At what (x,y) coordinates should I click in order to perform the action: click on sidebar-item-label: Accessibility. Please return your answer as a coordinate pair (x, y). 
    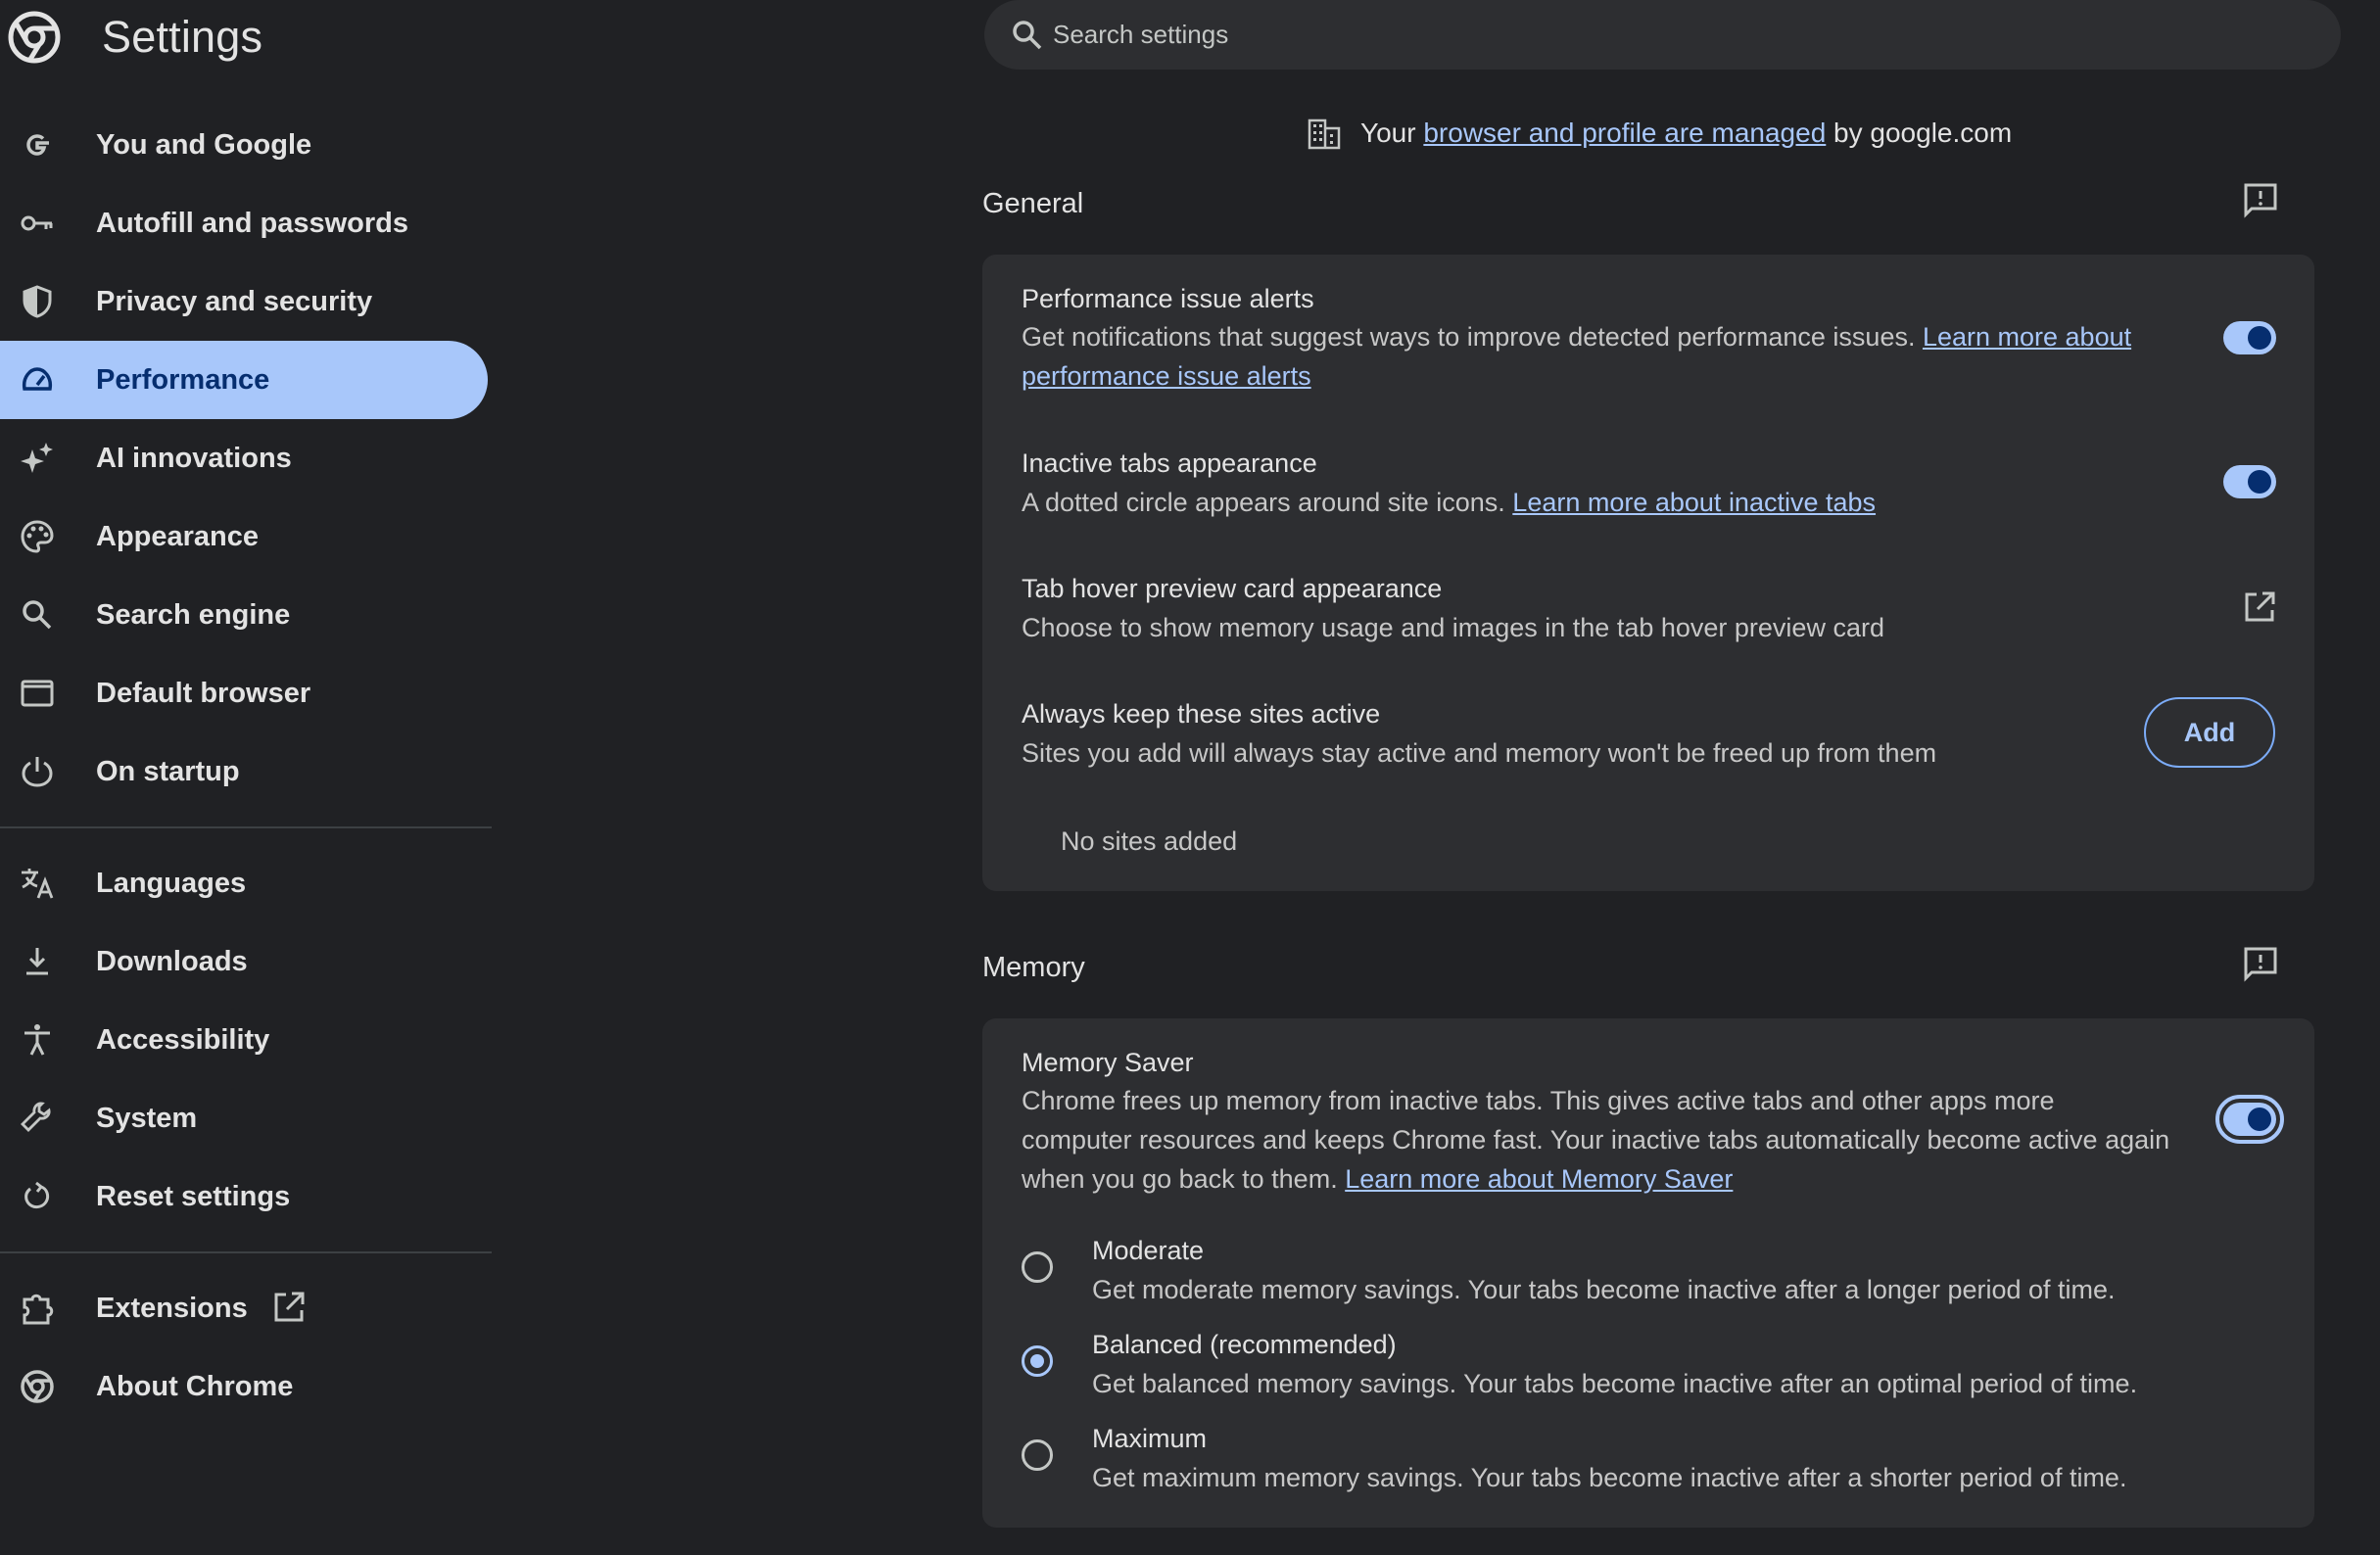
    Looking at the image, I should click on (183, 1039).